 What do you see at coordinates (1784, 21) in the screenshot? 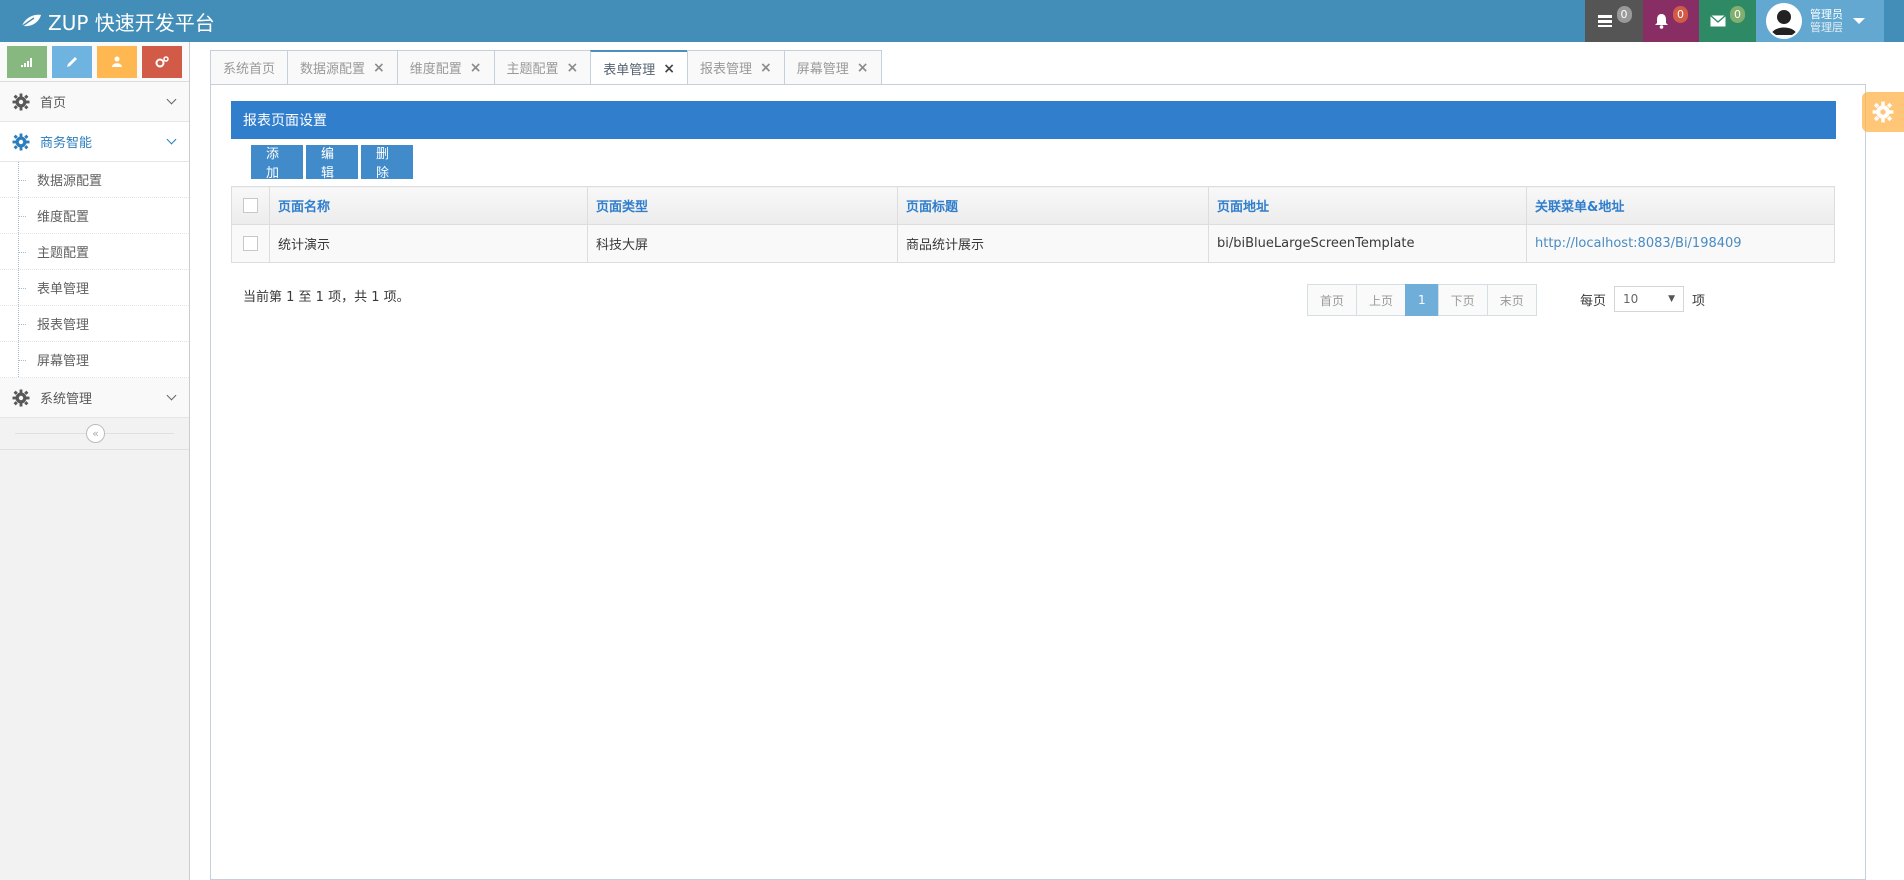
I see `user-icon` at bounding box center [1784, 21].